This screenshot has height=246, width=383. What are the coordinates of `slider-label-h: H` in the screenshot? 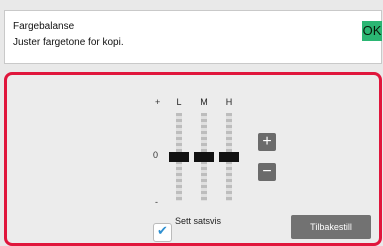 It's located at (229, 102).